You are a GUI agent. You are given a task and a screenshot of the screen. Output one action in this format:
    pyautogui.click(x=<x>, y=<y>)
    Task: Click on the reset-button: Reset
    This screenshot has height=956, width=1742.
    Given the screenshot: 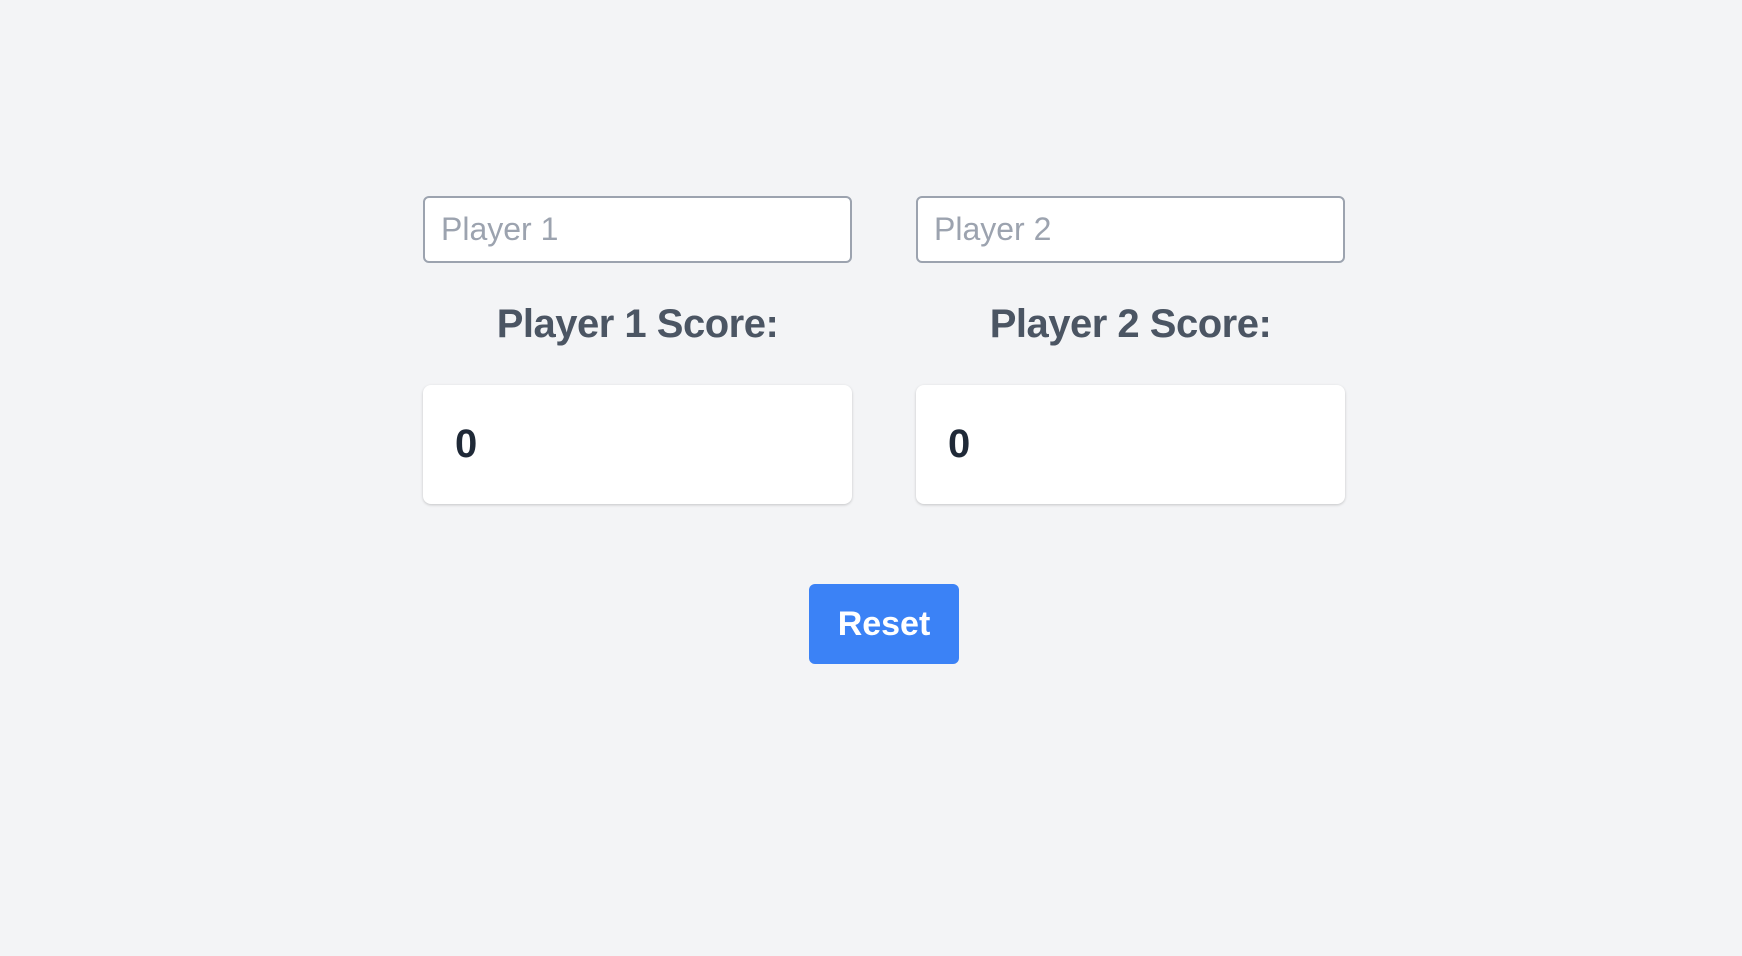 What is the action you would take?
    pyautogui.click(x=884, y=624)
    